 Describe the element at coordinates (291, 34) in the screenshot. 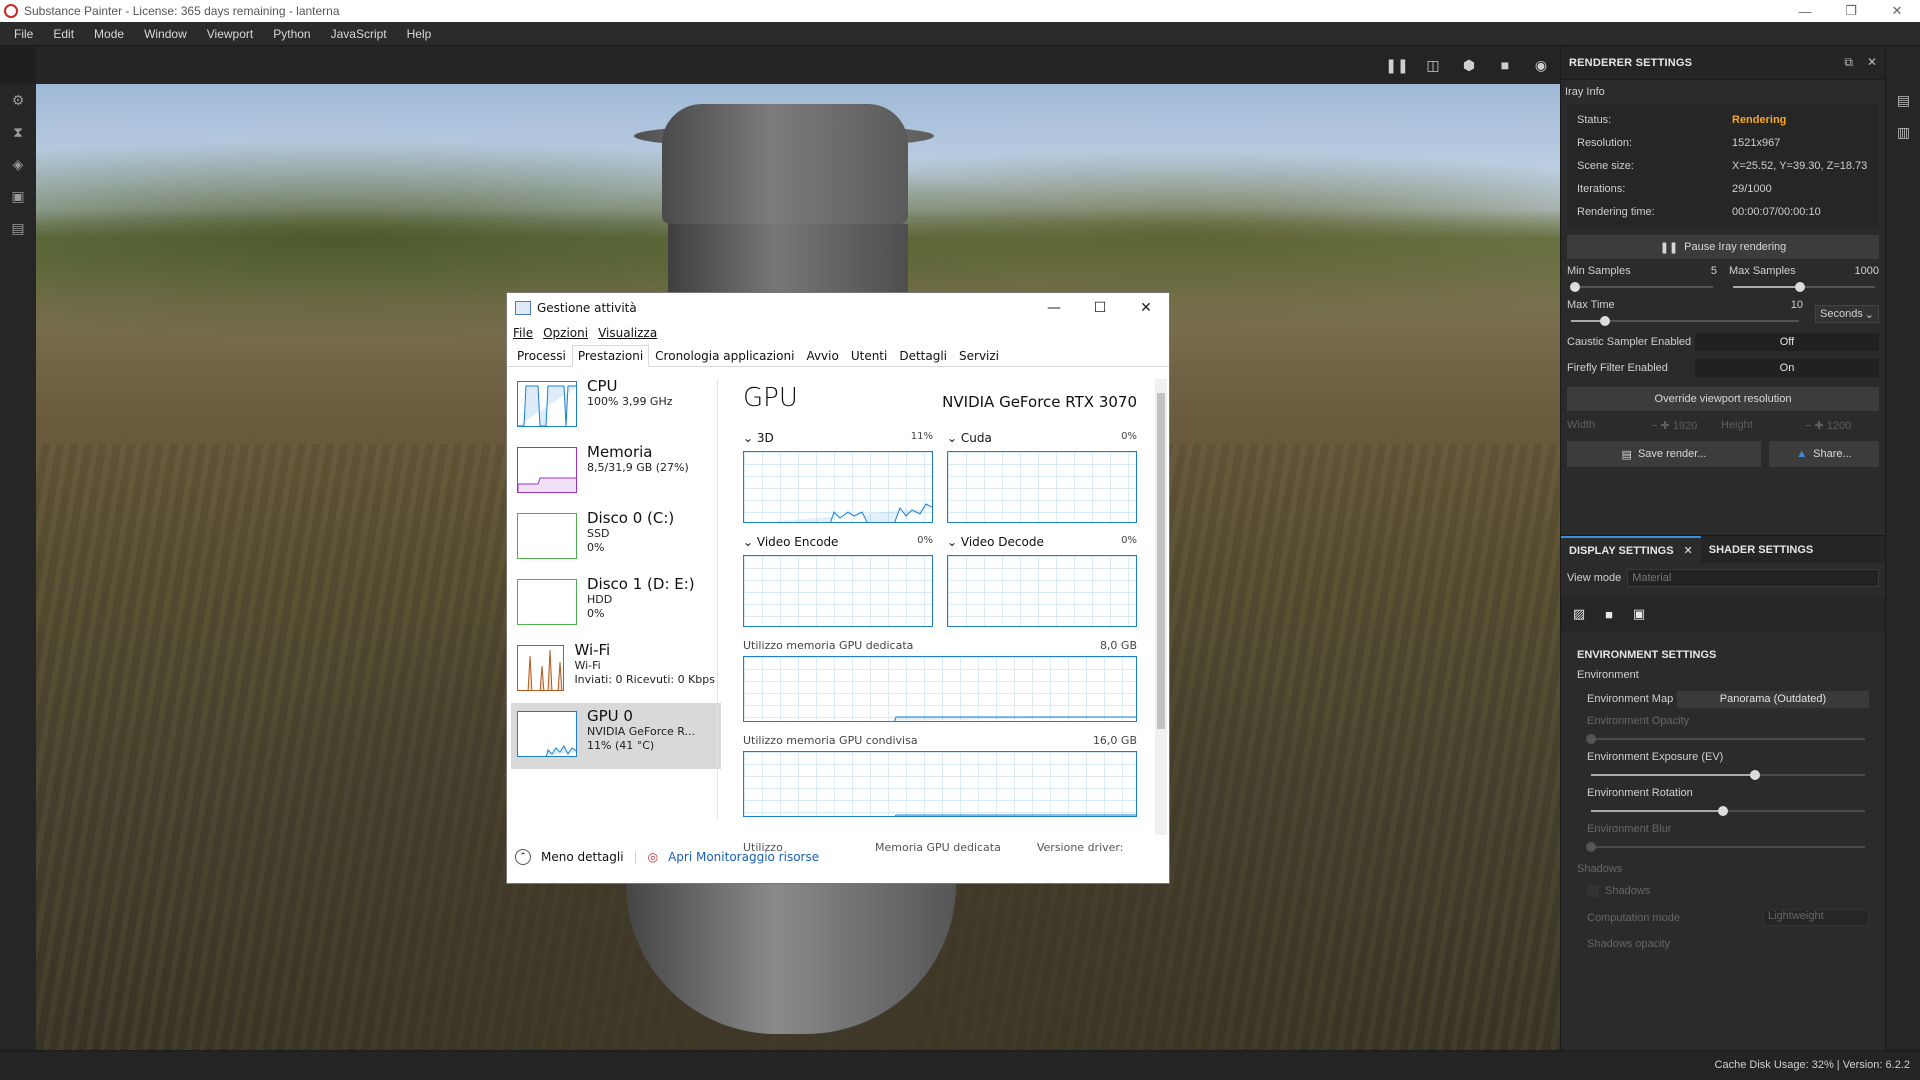

I see `menu-python: Python` at that location.